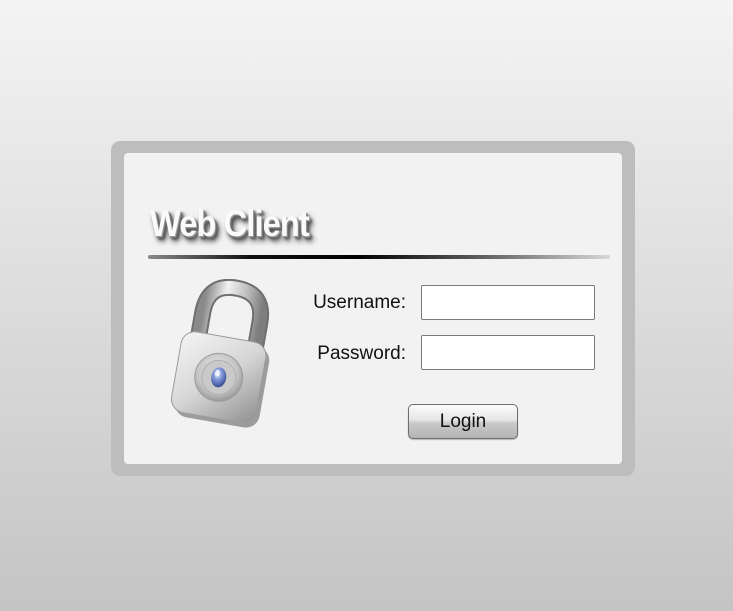 The width and height of the screenshot is (733, 611). Describe the element at coordinates (379, 257) in the screenshot. I see `title-divider` at that location.